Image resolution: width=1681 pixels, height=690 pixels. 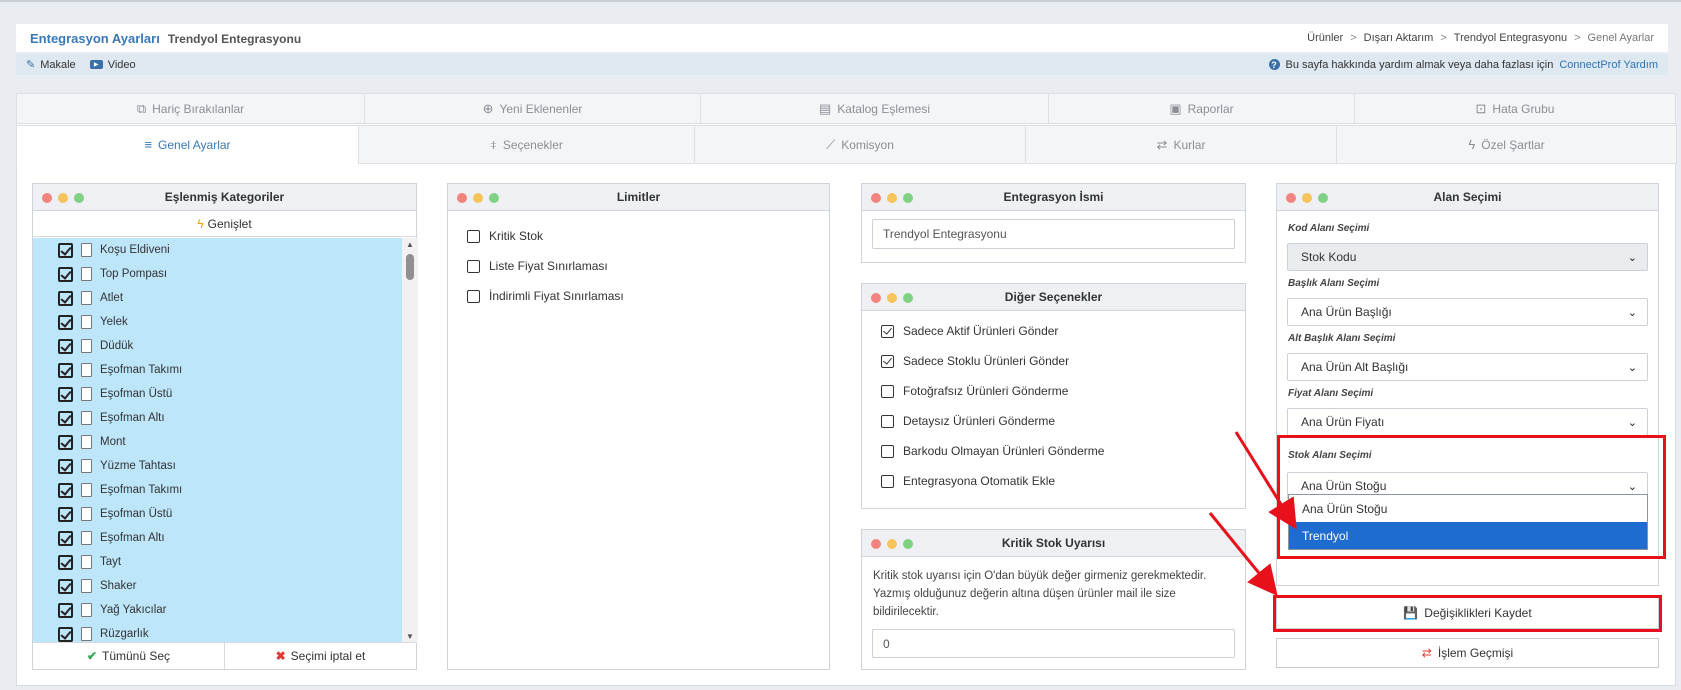 I want to click on arrow-to-dropdown, so click(x=1265, y=480).